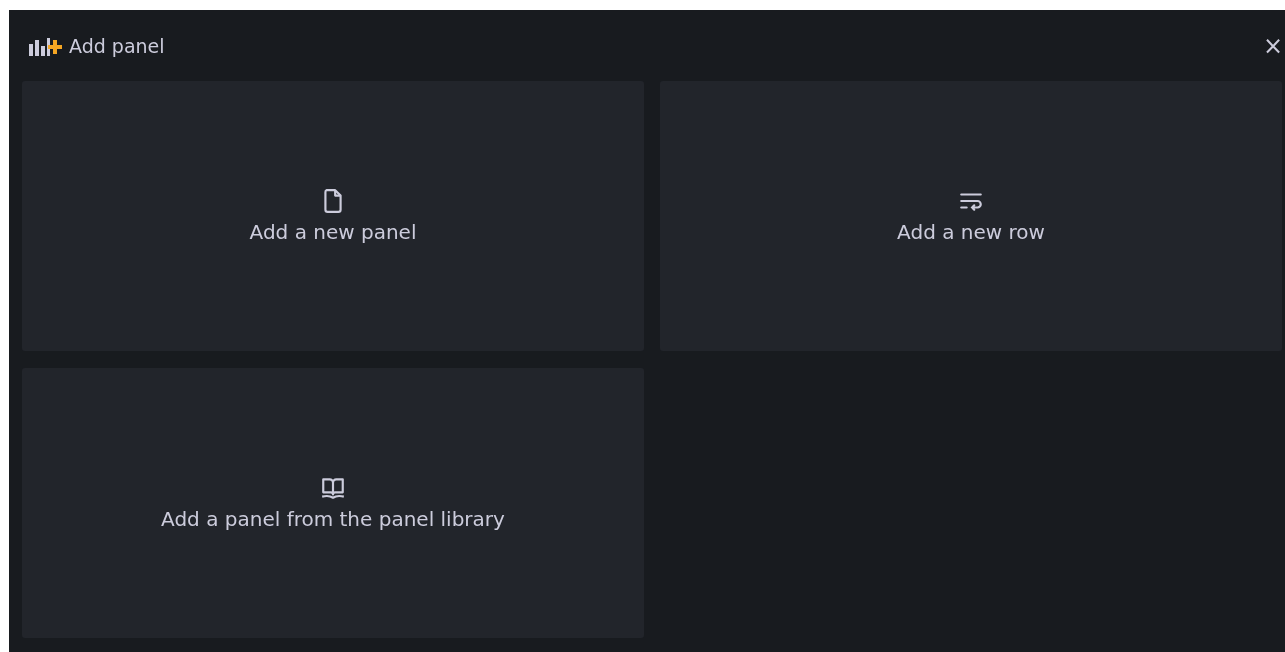 The image size is (1285, 652). Describe the element at coordinates (1272, 45) in the screenshot. I see `close-button: ×` at that location.